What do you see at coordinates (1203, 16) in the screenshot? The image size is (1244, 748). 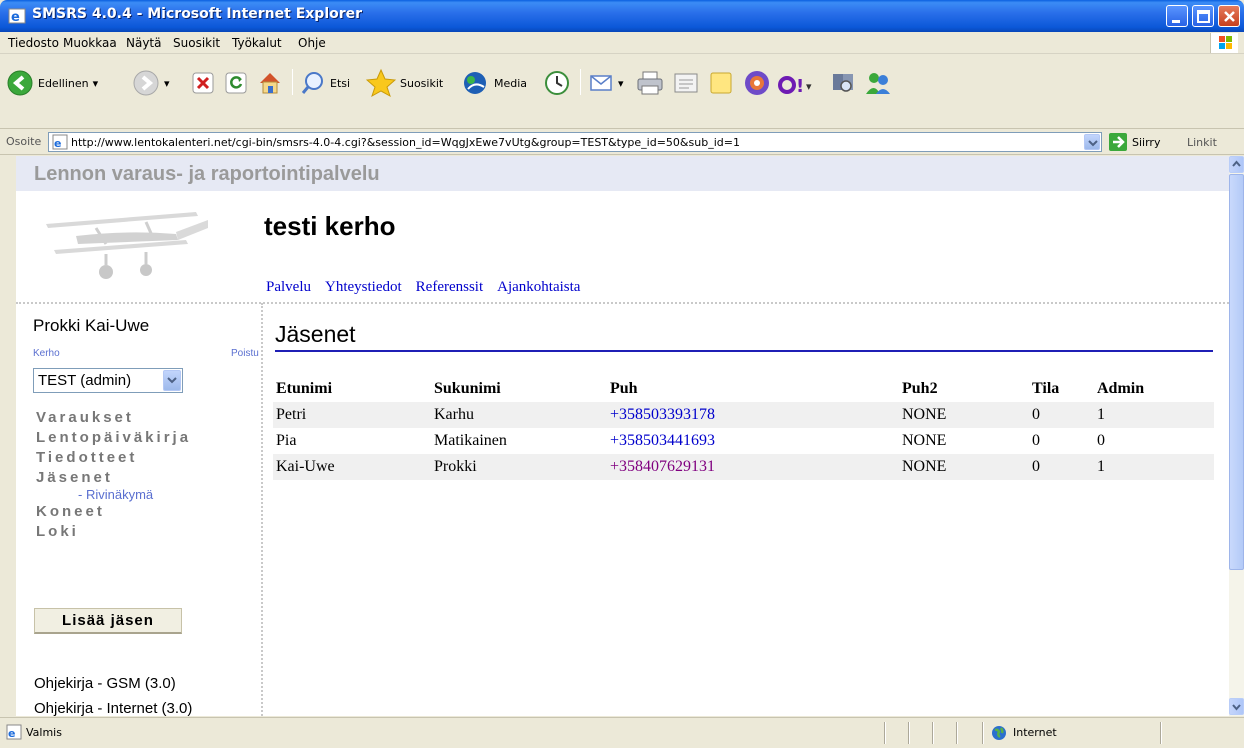 I see `maximize-button` at bounding box center [1203, 16].